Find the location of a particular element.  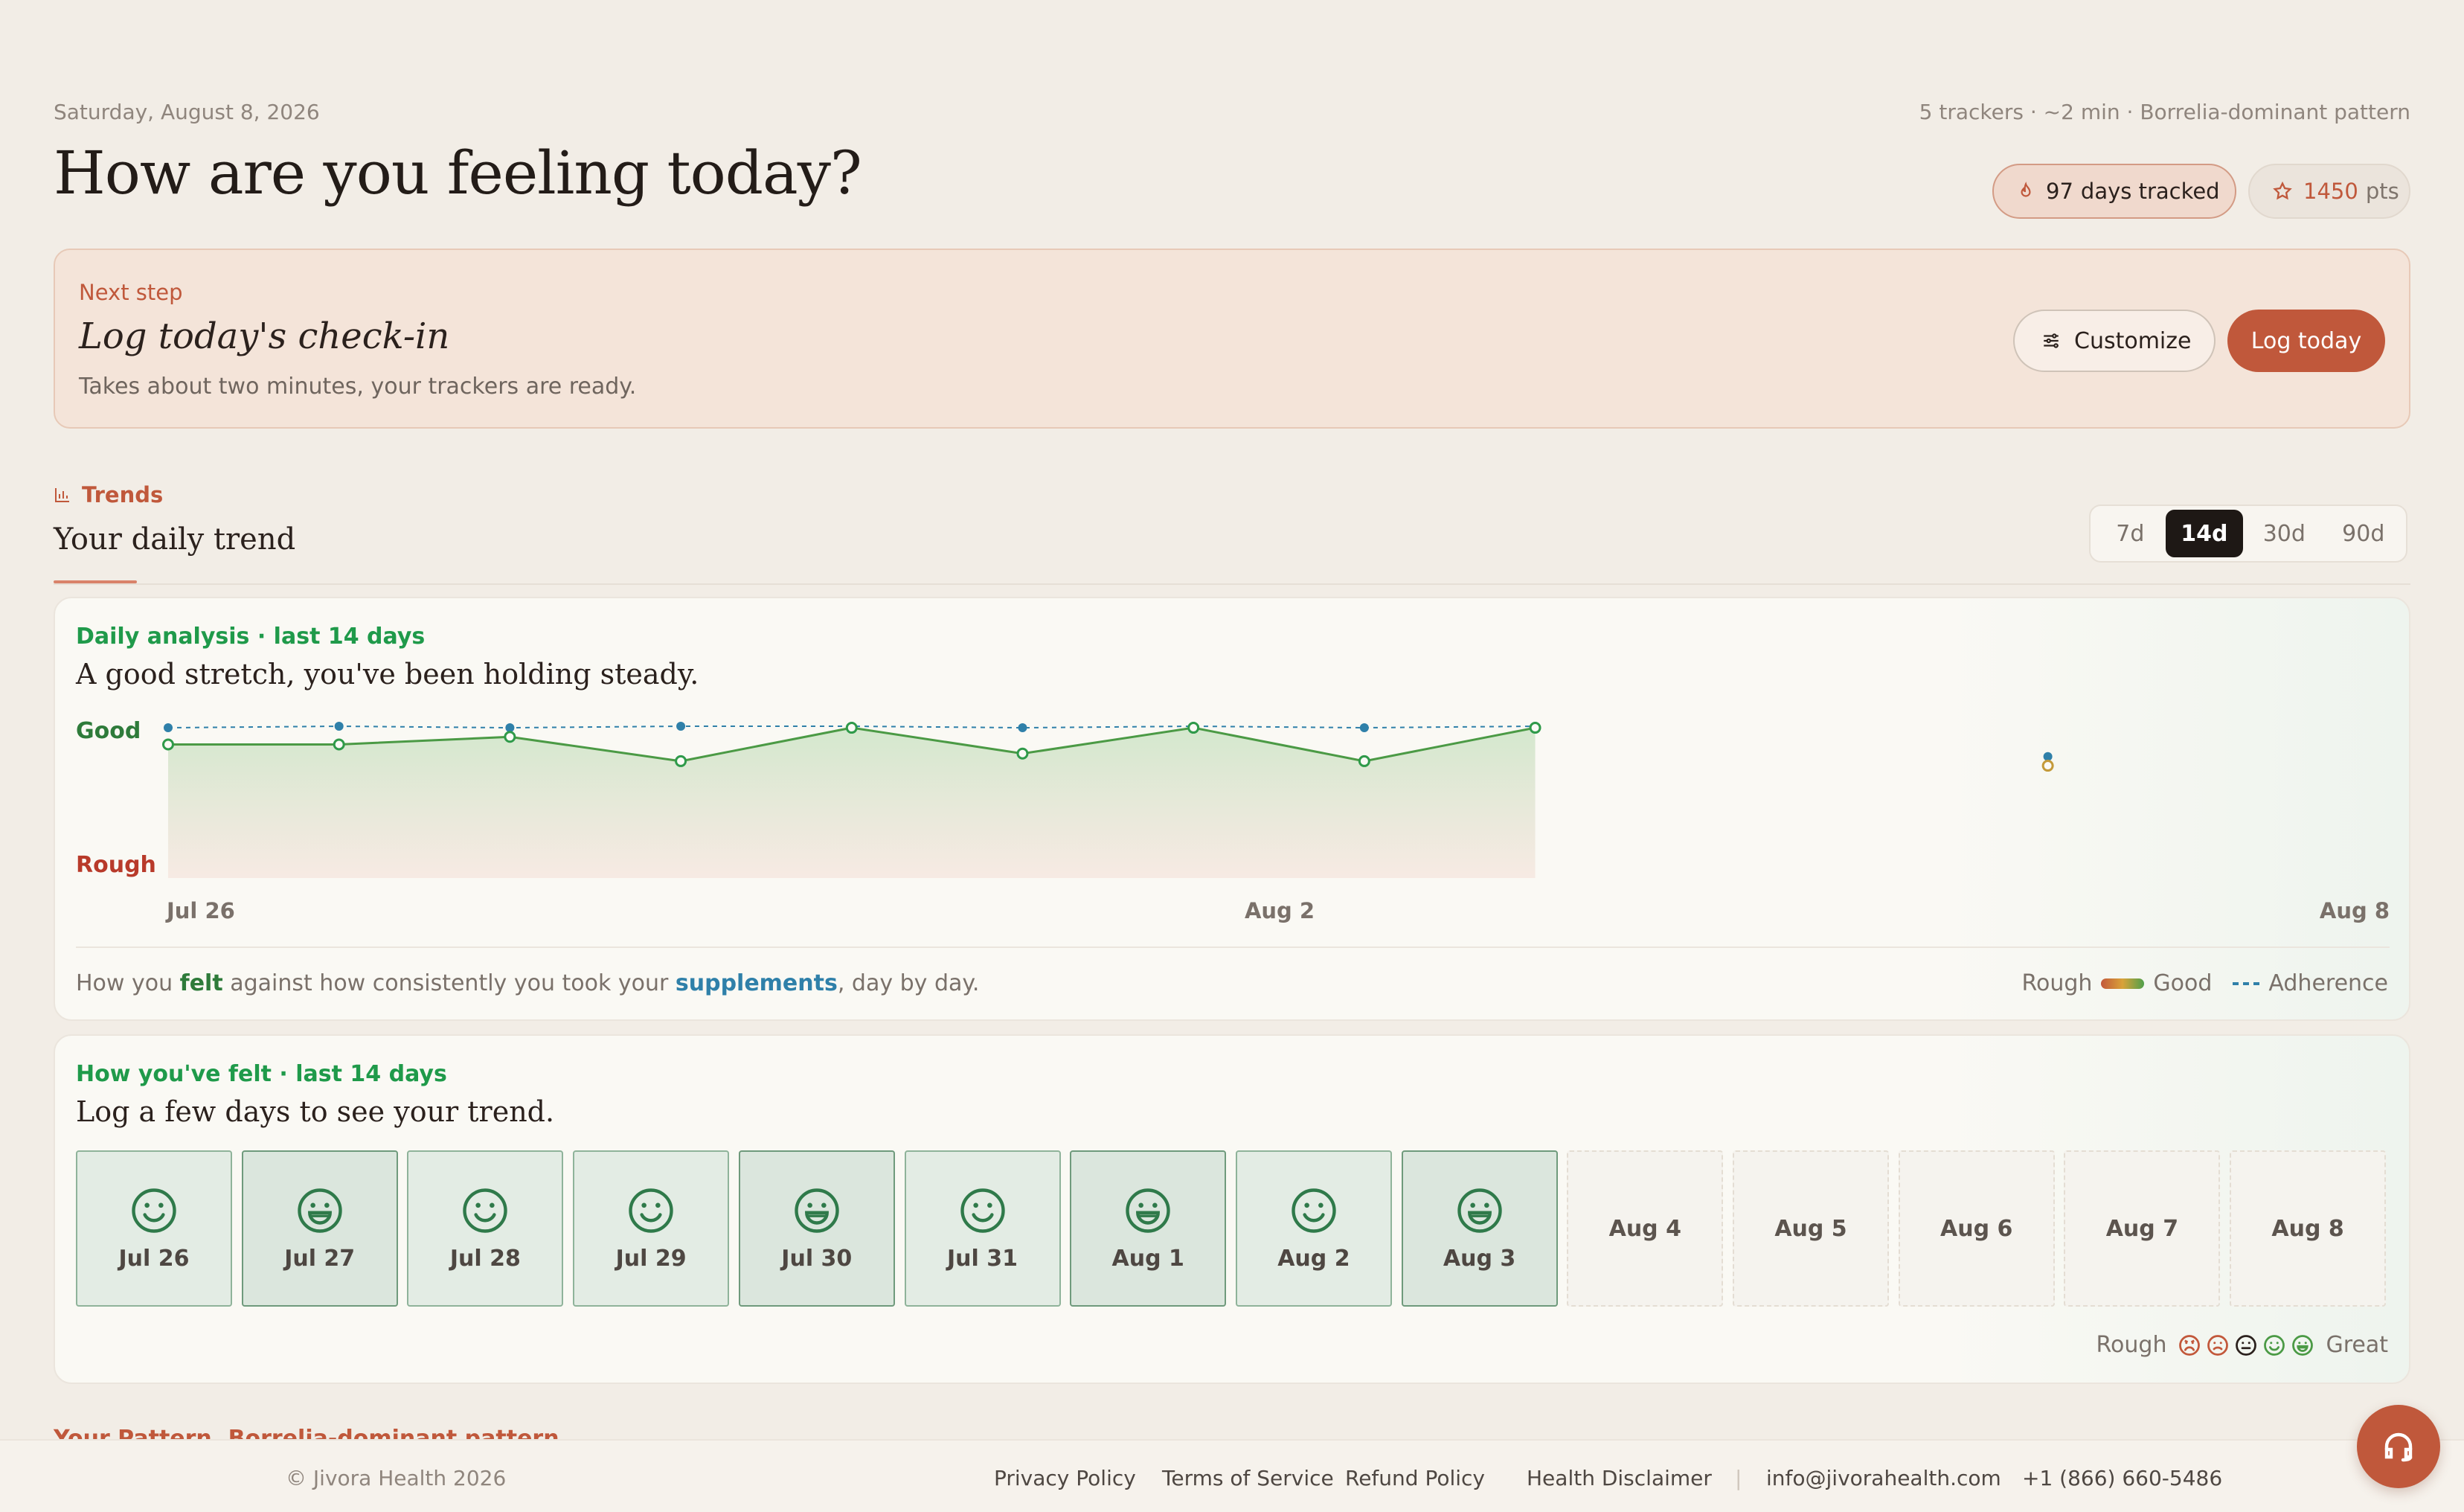

x-tick-aug8: Aug 8 is located at coordinates (2355, 911).